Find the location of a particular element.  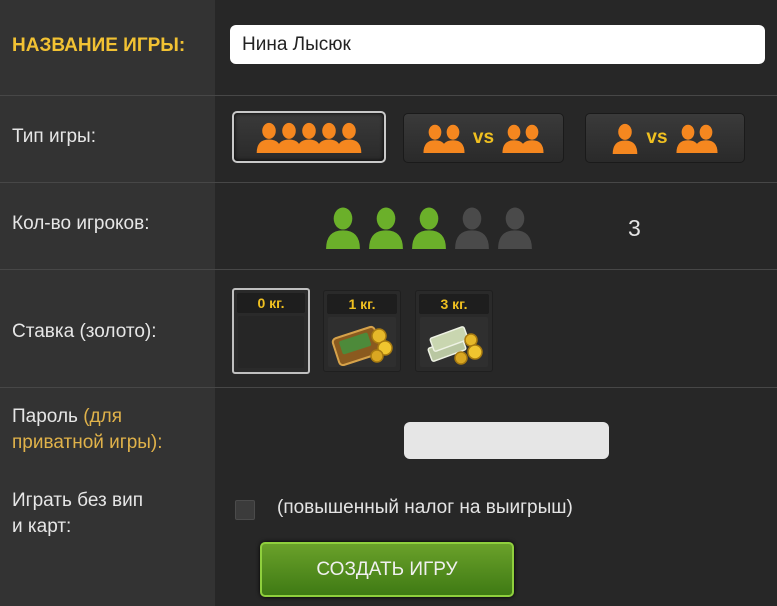

game-type-all-button is located at coordinates (309, 137).